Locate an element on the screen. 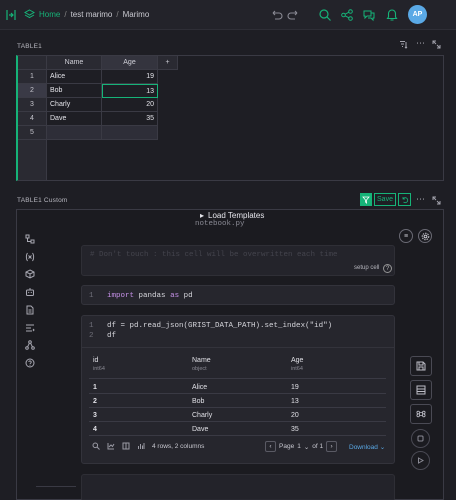 The width and height of the screenshot is (456, 500). page-select: 1 is located at coordinates (299, 446).